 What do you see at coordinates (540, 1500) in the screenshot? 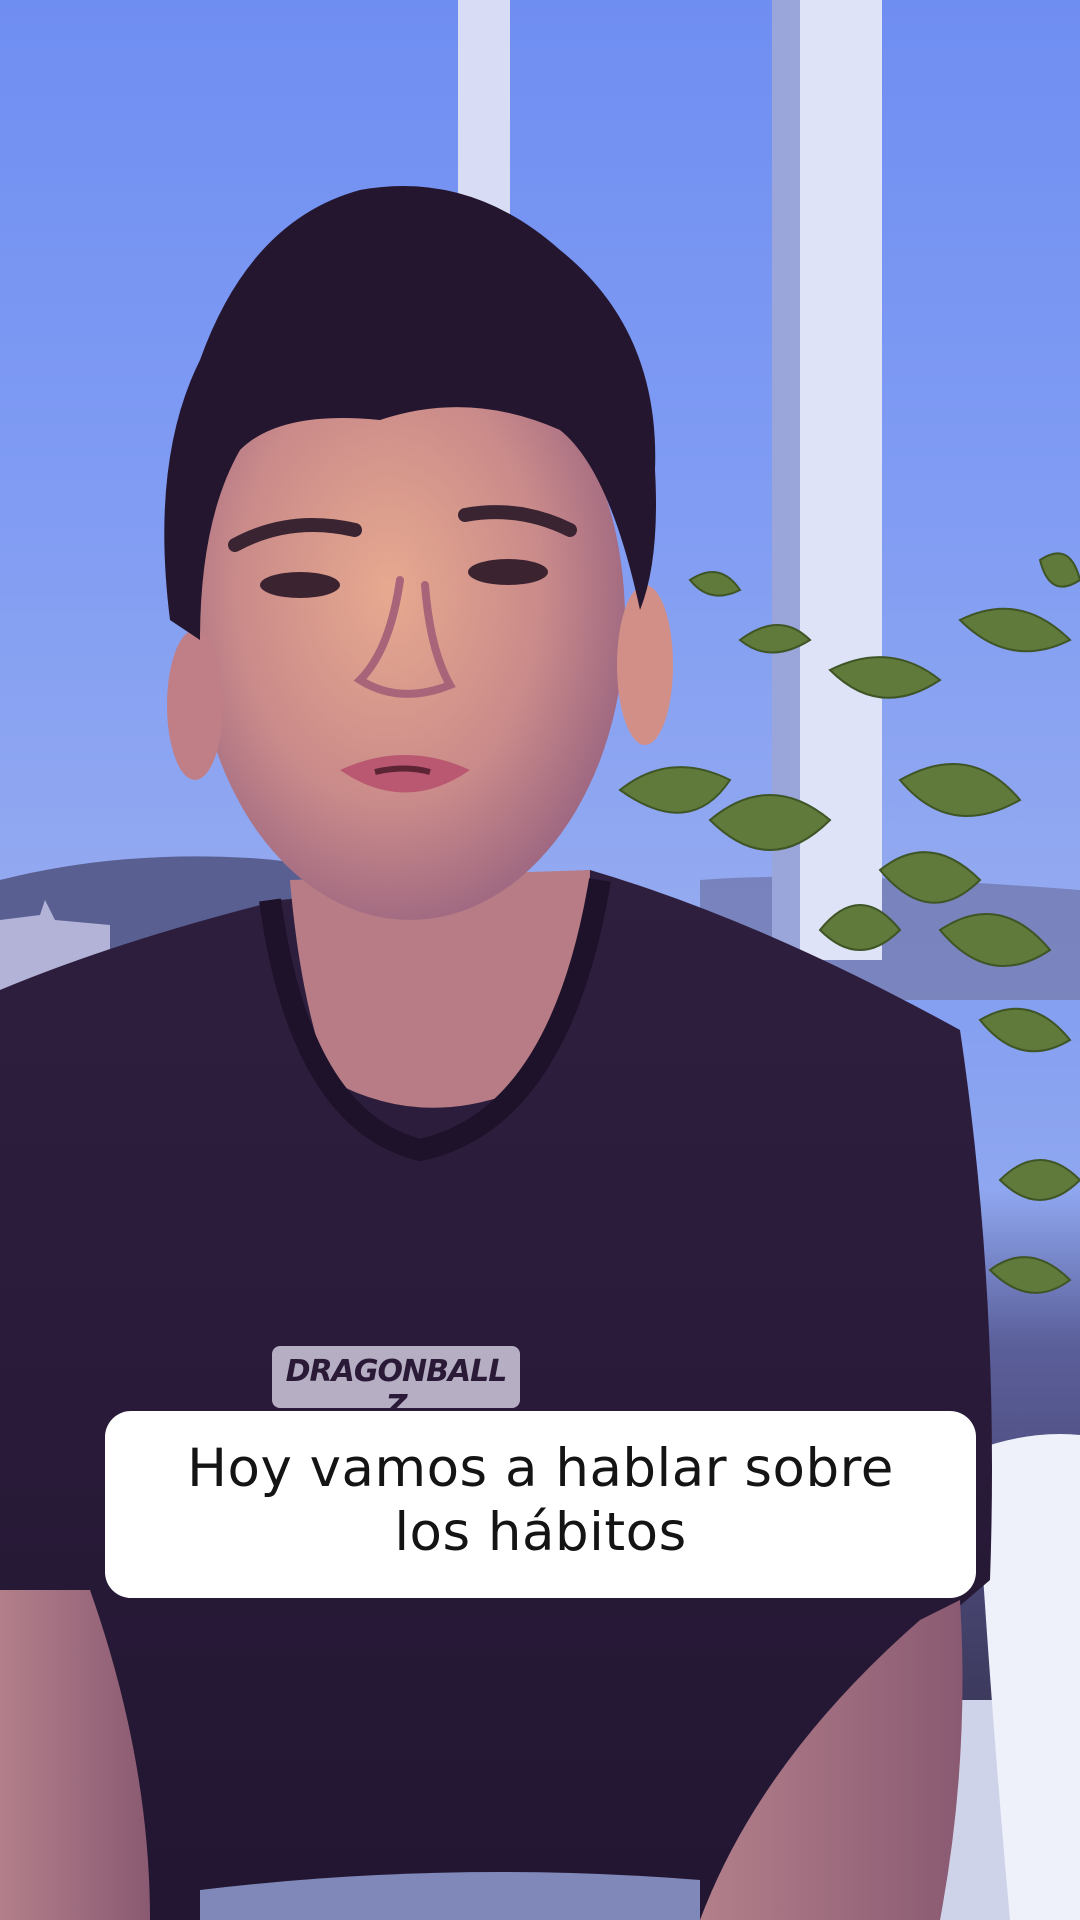
I see `caption-text: Hoy vamos a hablar sobre los hábitos` at bounding box center [540, 1500].